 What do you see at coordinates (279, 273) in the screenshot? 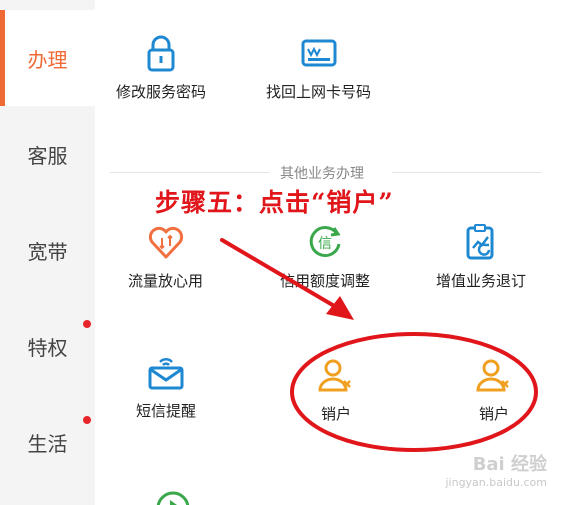
I see `annotation-arrow` at bounding box center [279, 273].